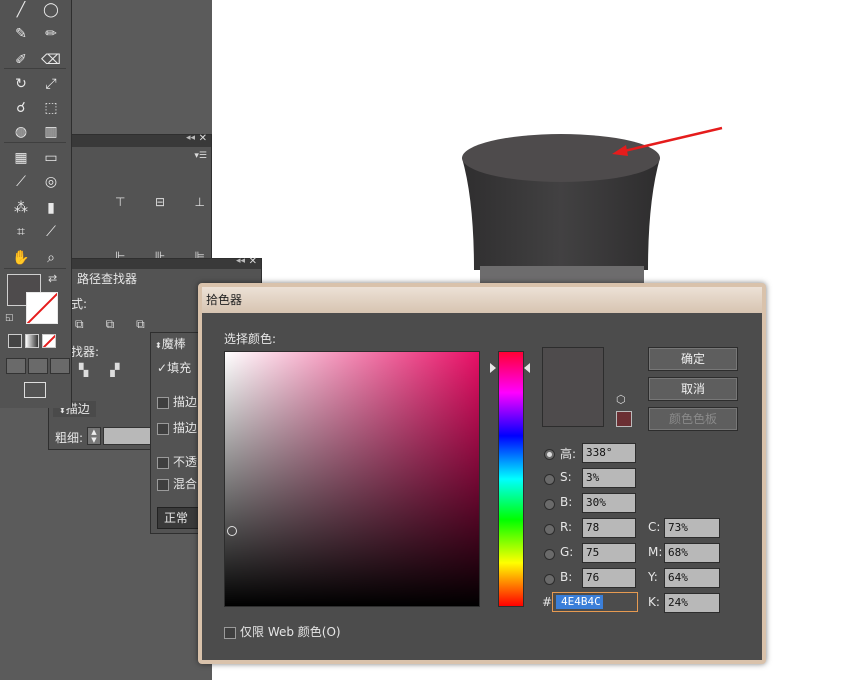  What do you see at coordinates (174, 367) in the screenshot?
I see `fill-row: ✓填充` at bounding box center [174, 367].